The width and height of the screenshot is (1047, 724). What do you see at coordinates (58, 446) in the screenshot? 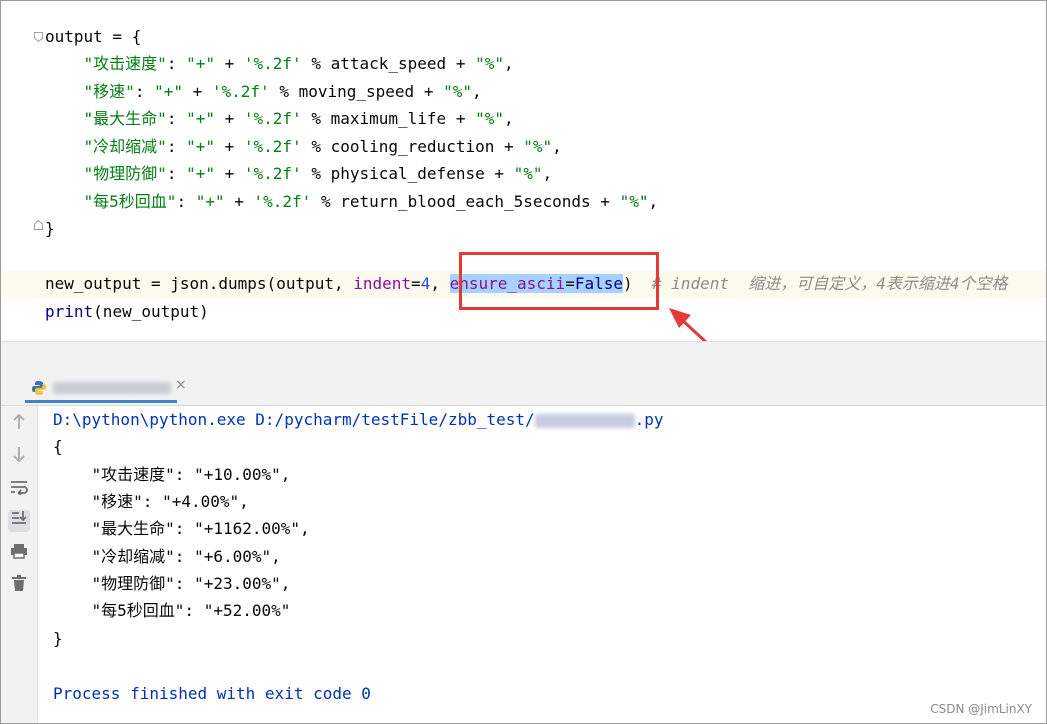
I see `console-output-line: {` at bounding box center [58, 446].